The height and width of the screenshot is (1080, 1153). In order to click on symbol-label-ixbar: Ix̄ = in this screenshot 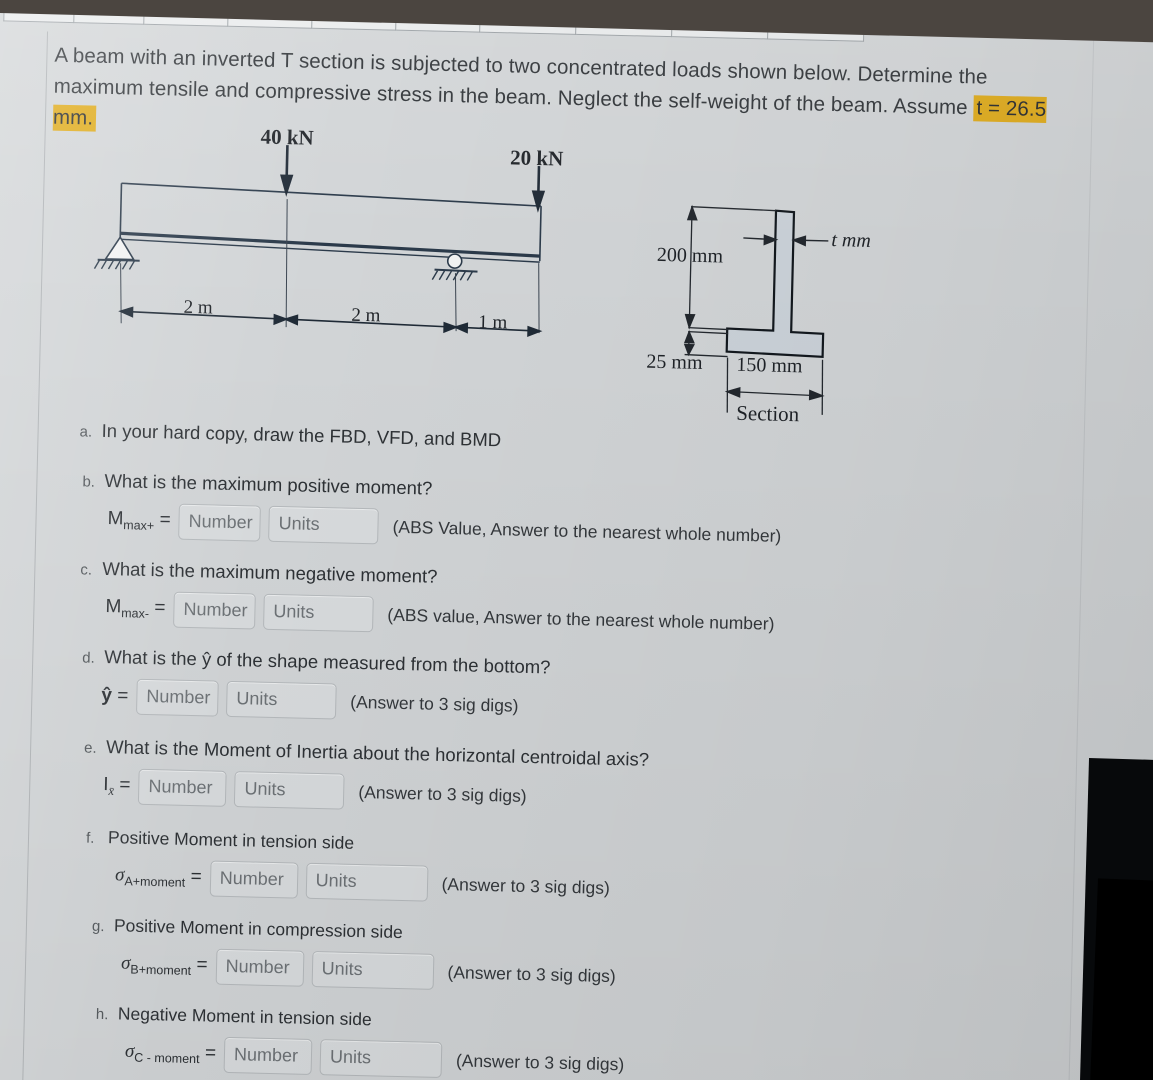, I will do `click(117, 785)`.